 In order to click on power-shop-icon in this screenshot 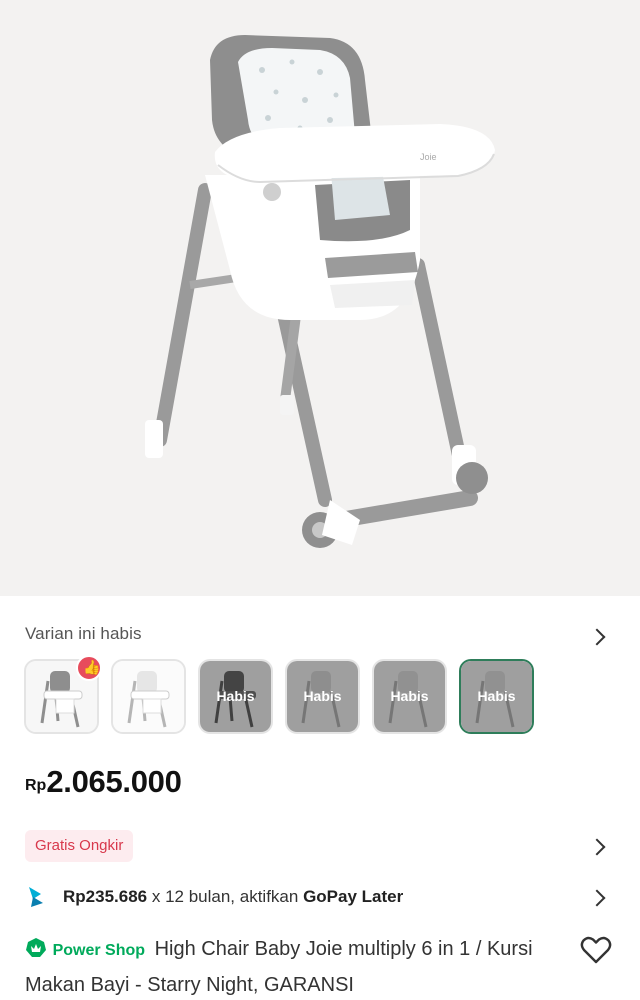, I will do `click(36, 947)`.